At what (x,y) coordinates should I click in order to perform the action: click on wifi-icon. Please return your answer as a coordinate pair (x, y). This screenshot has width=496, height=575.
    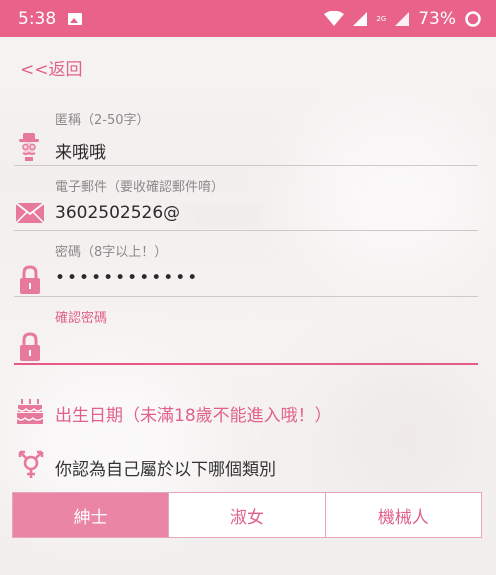
    Looking at the image, I should click on (334, 18).